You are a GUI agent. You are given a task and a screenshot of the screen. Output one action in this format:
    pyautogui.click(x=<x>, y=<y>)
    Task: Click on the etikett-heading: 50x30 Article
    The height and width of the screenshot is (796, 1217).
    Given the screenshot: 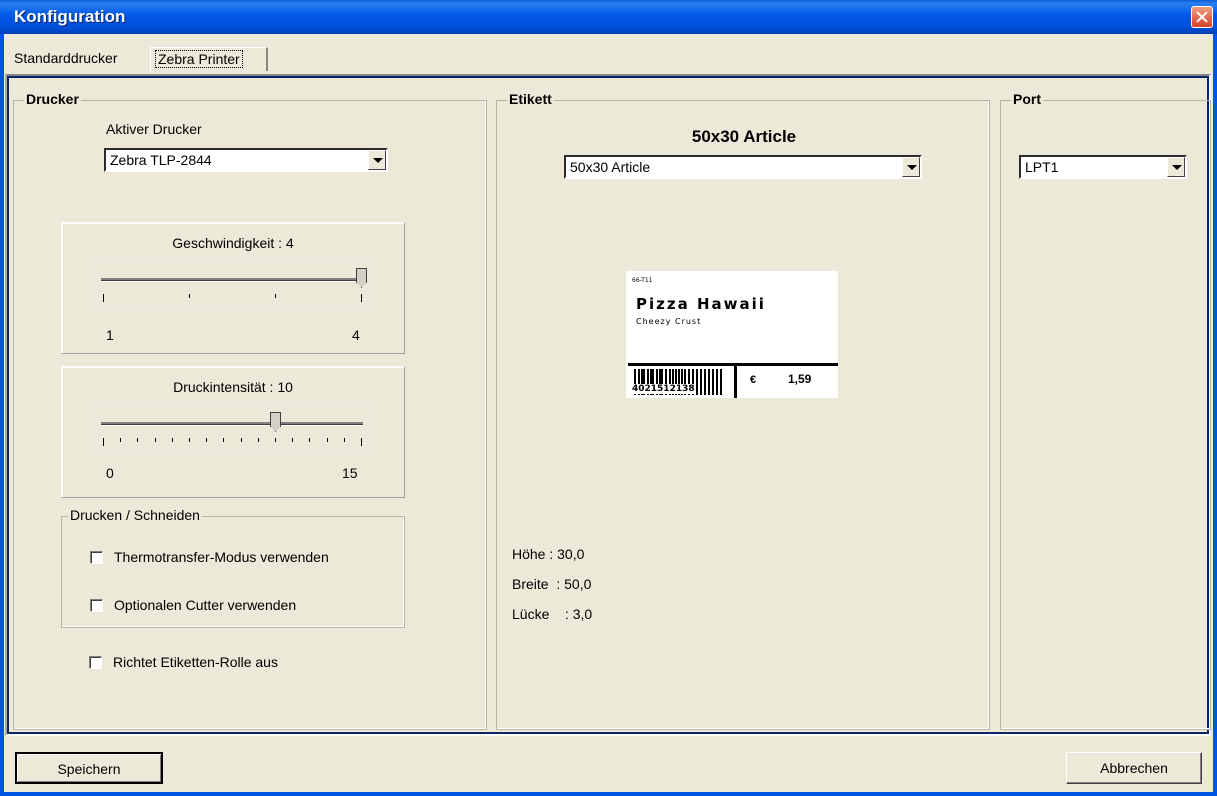 What is the action you would take?
    pyautogui.click(x=744, y=136)
    